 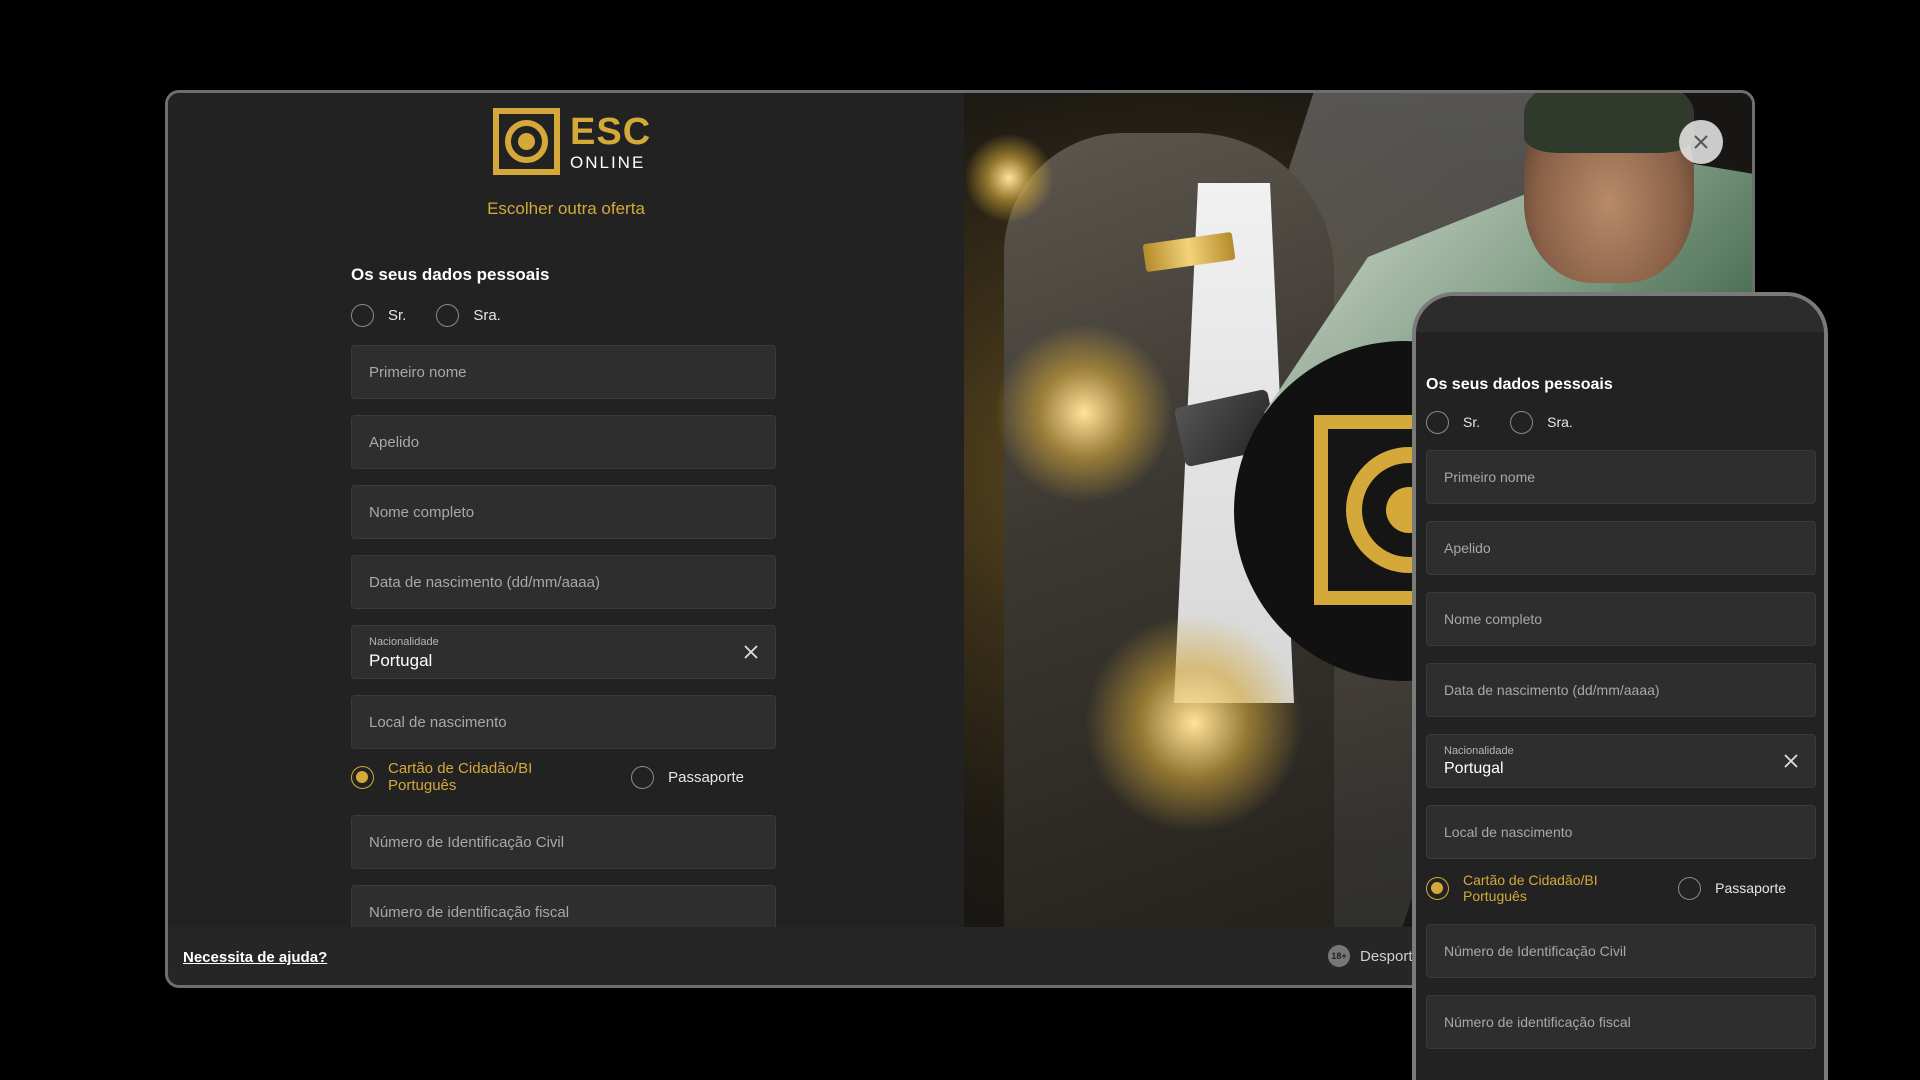 What do you see at coordinates (526, 141) in the screenshot?
I see `brand-logo-mark` at bounding box center [526, 141].